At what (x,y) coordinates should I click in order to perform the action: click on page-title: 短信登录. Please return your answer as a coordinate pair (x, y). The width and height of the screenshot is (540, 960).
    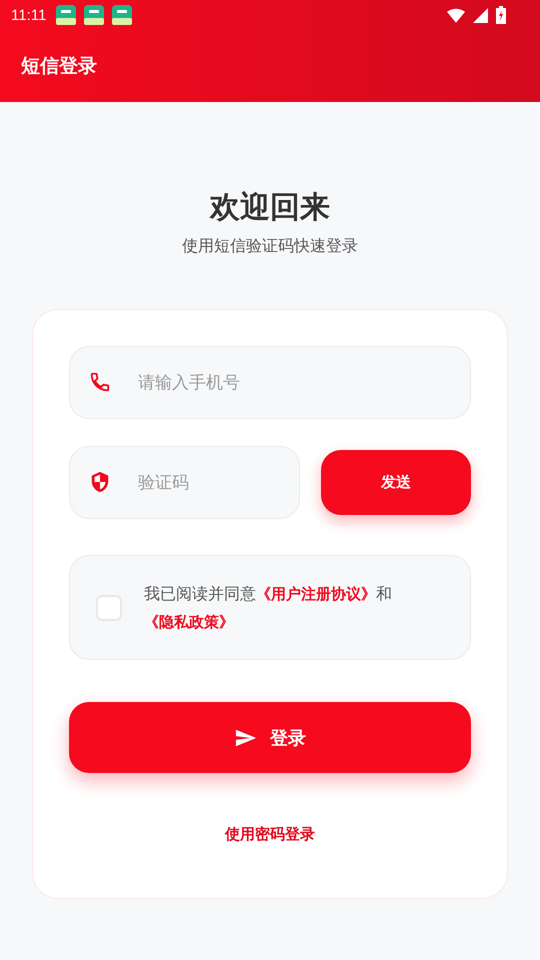
    Looking at the image, I should click on (59, 66).